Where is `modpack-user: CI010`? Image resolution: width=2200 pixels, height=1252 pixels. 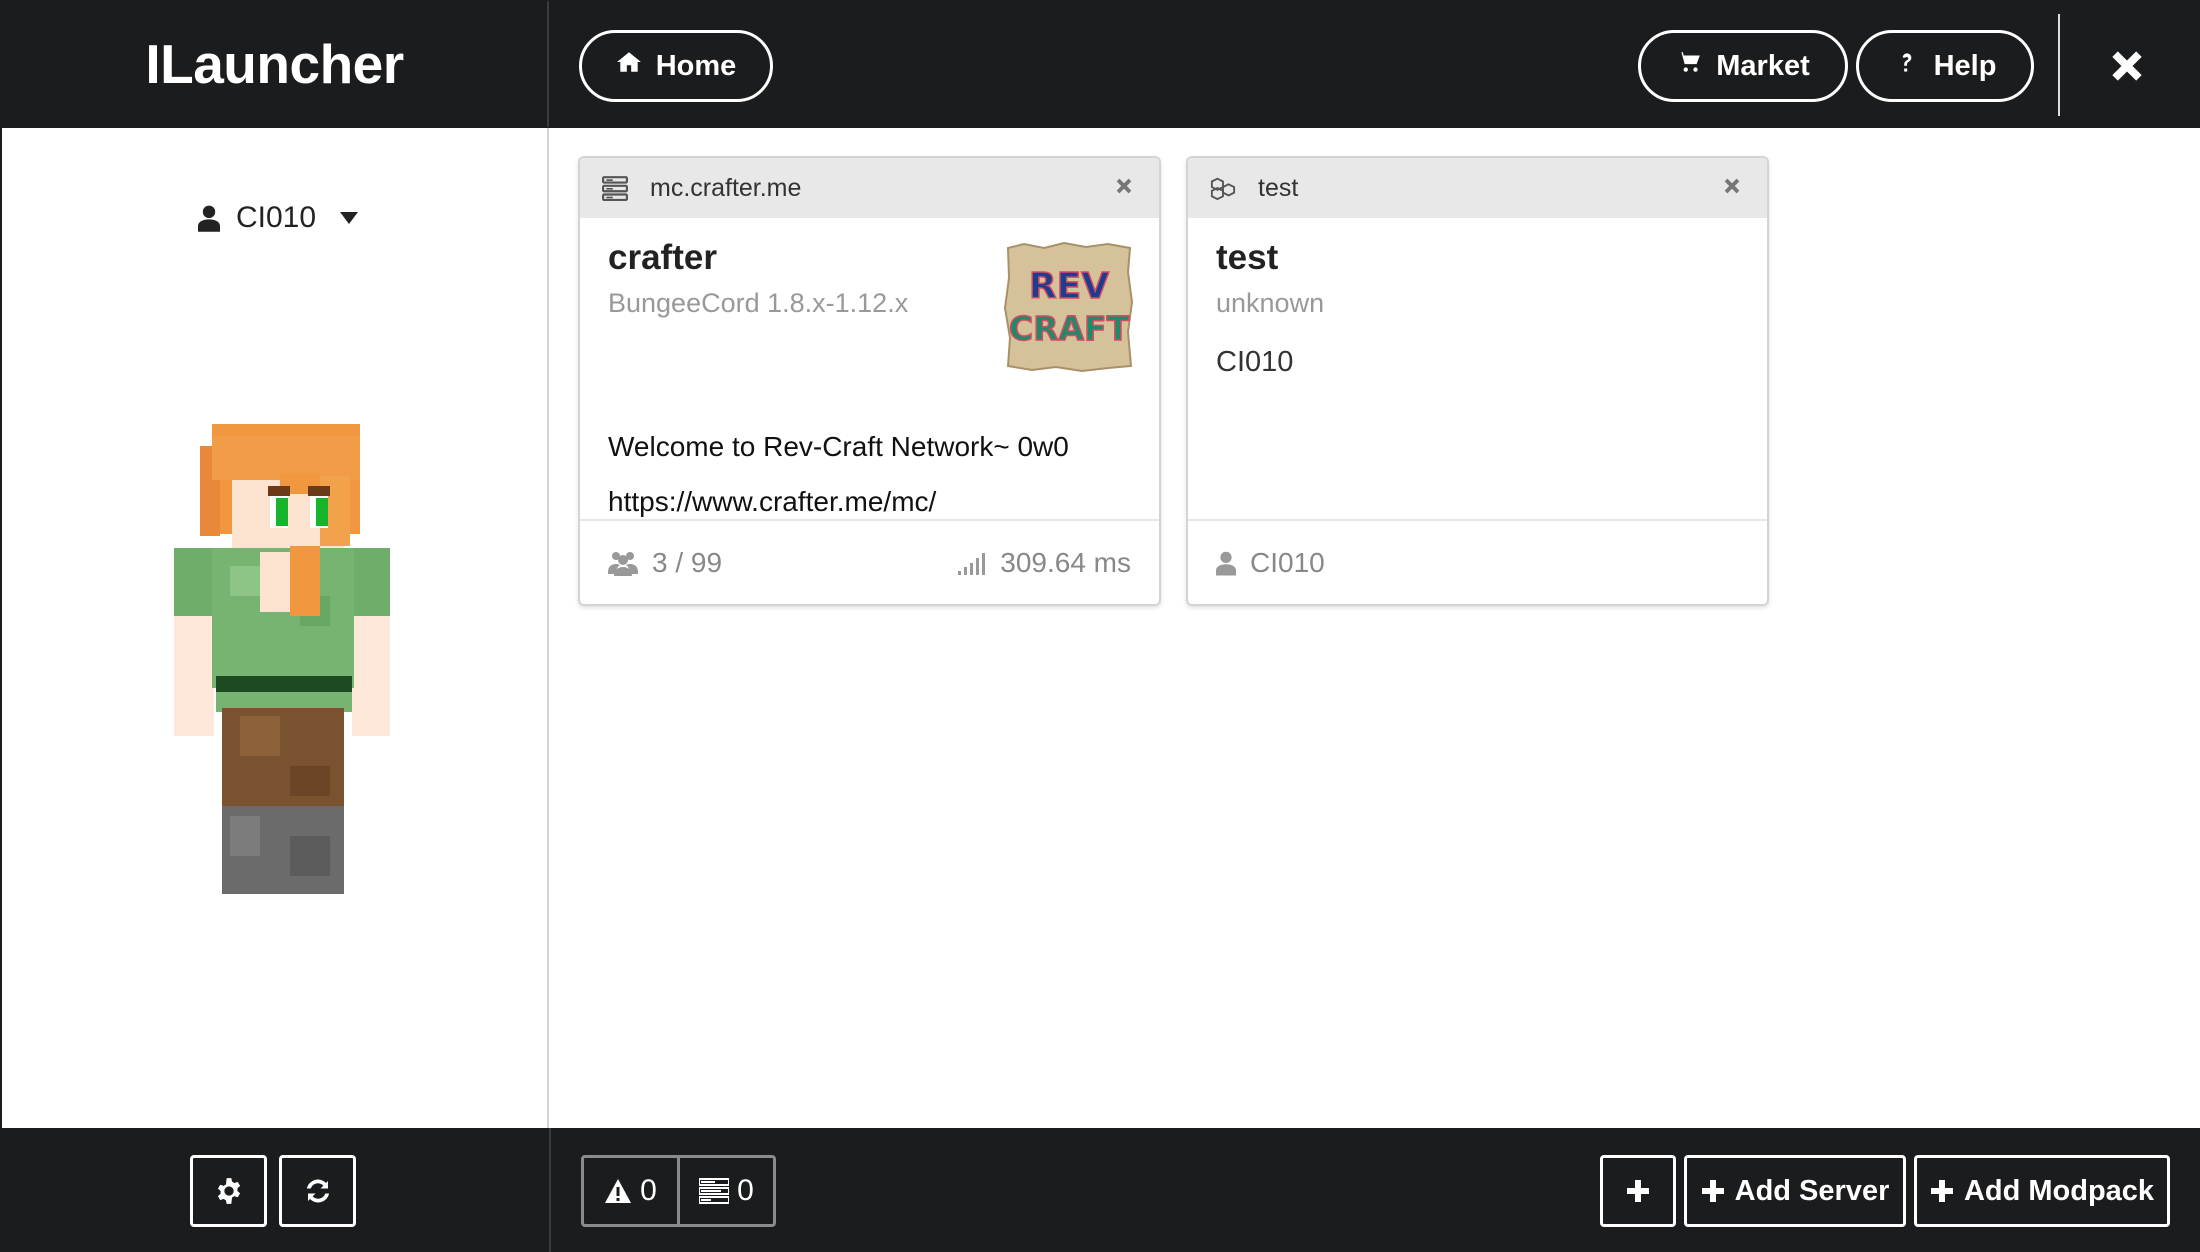
modpack-user: CI010 is located at coordinates (1287, 562).